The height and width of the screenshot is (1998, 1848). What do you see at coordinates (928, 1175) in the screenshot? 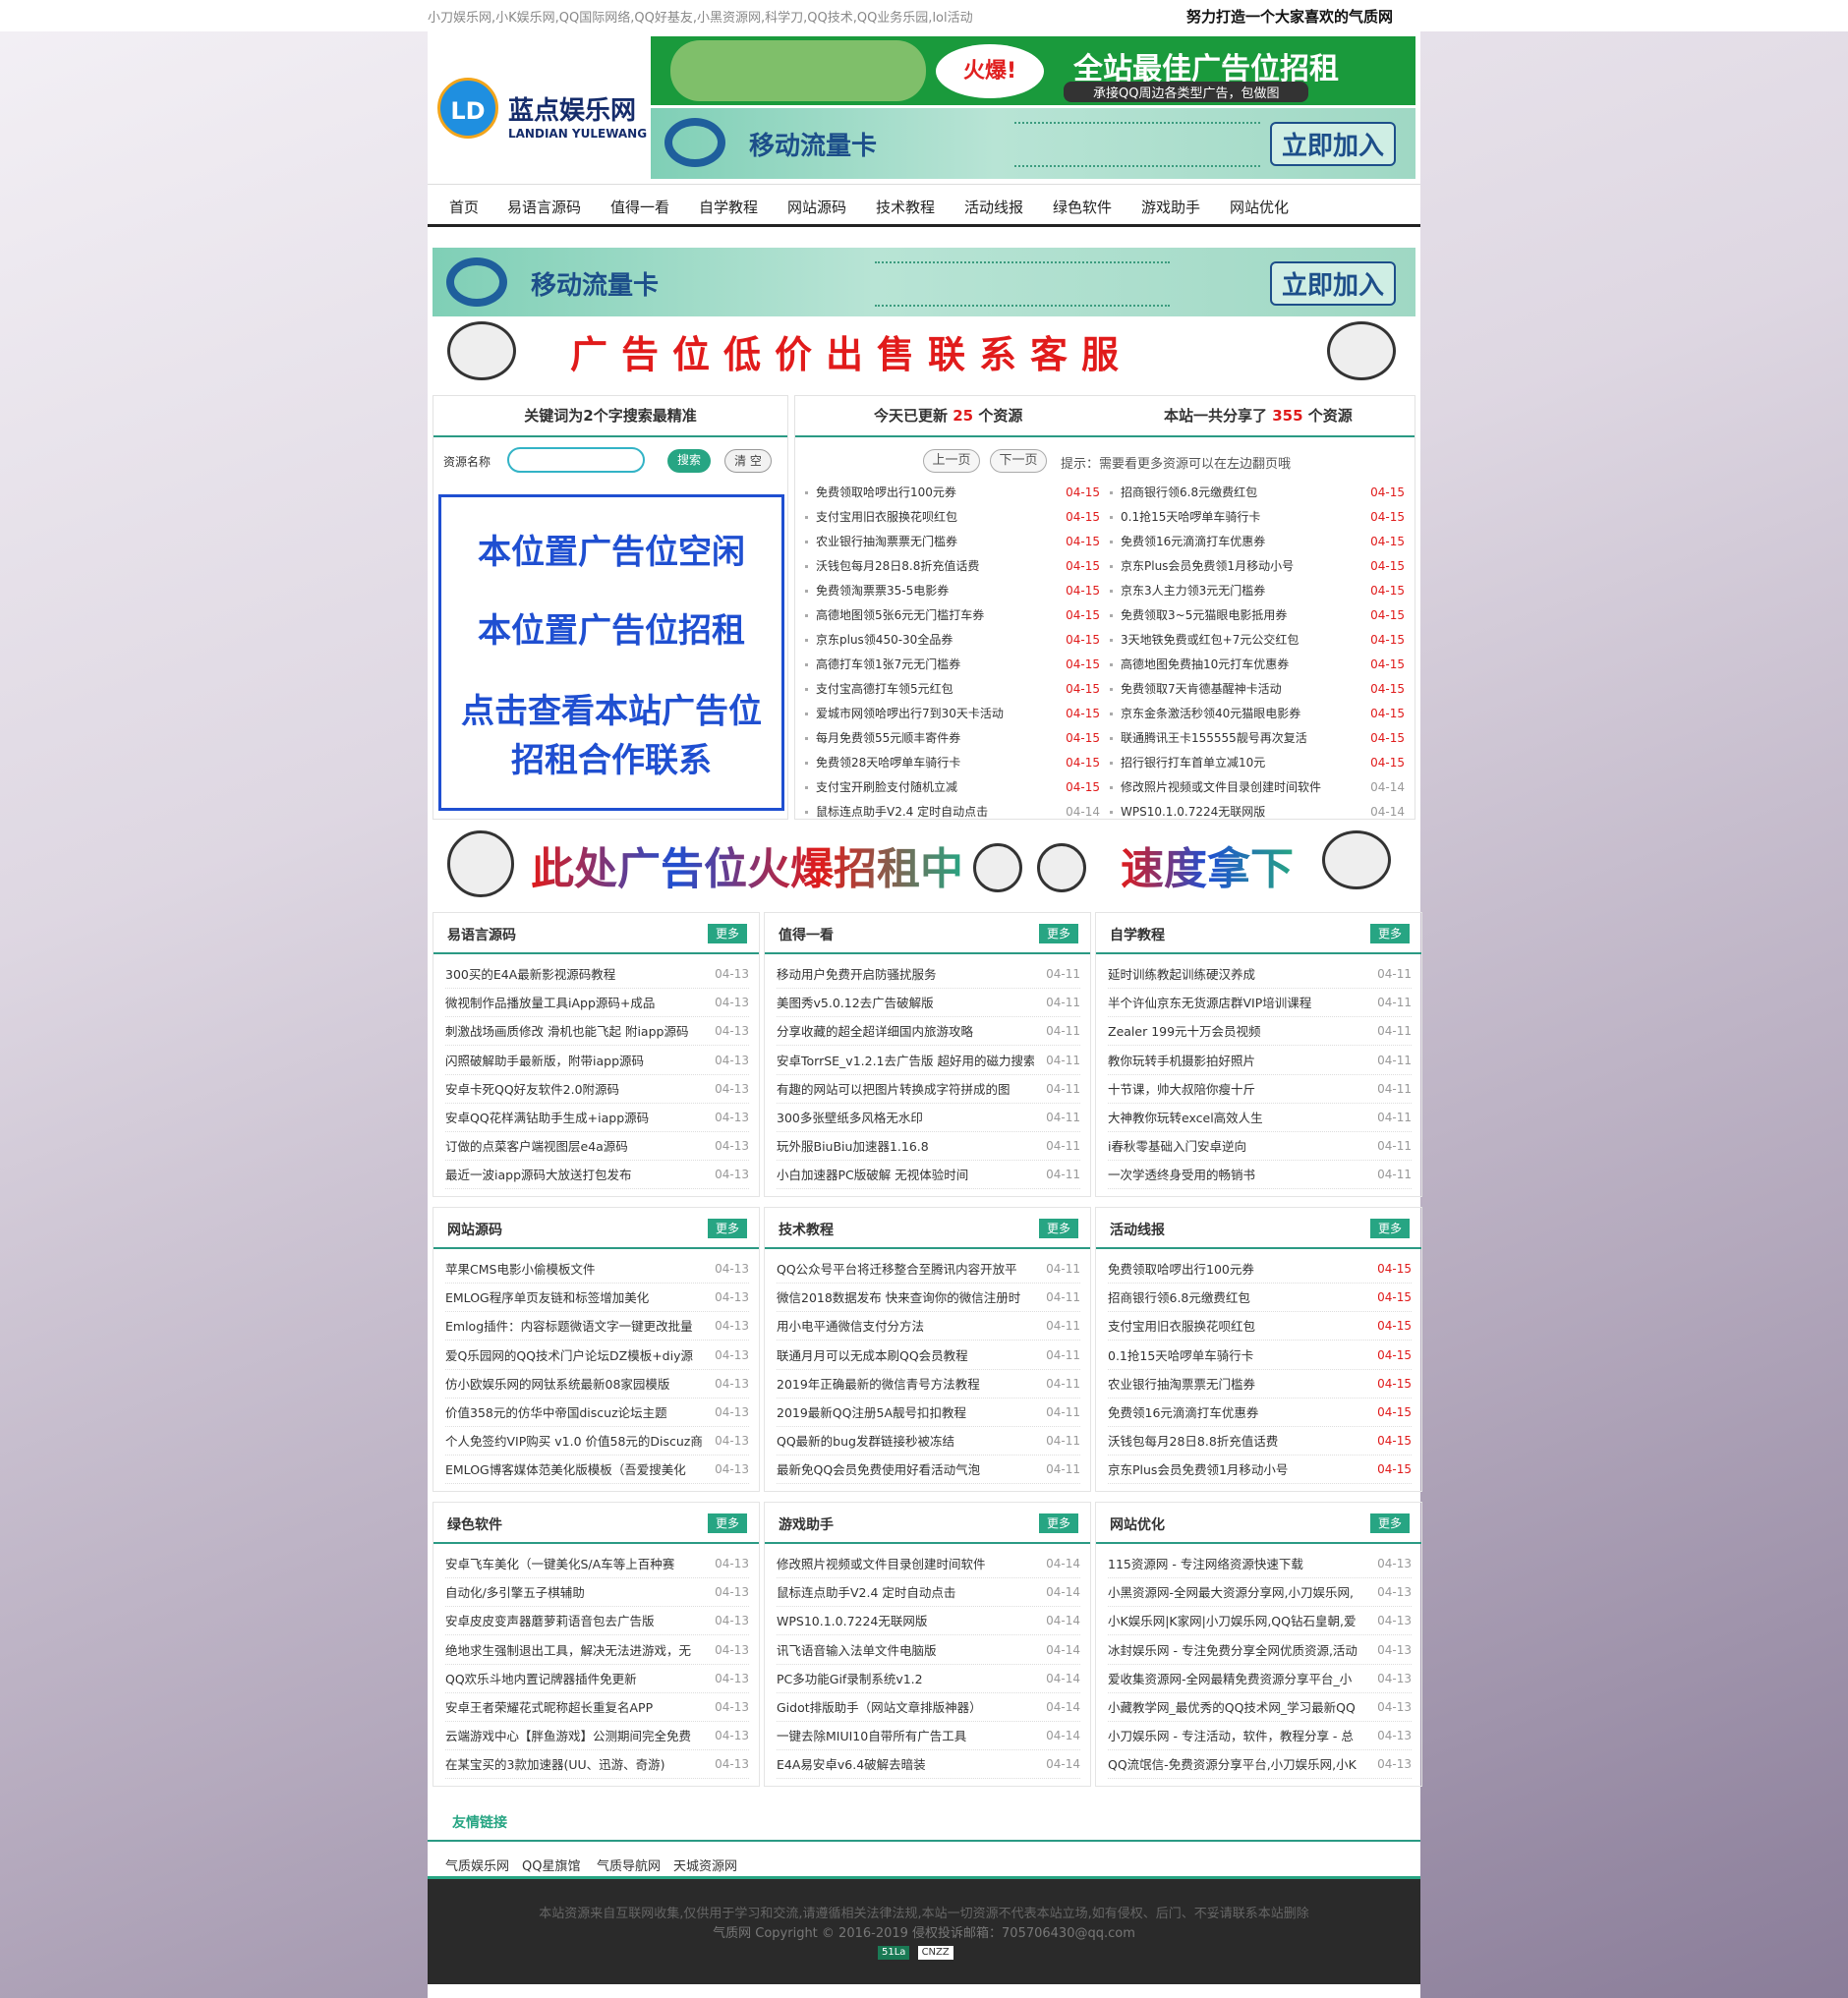
I see `category-item: 小白加速器PC版破解 无视体验时间 04-11` at bounding box center [928, 1175].